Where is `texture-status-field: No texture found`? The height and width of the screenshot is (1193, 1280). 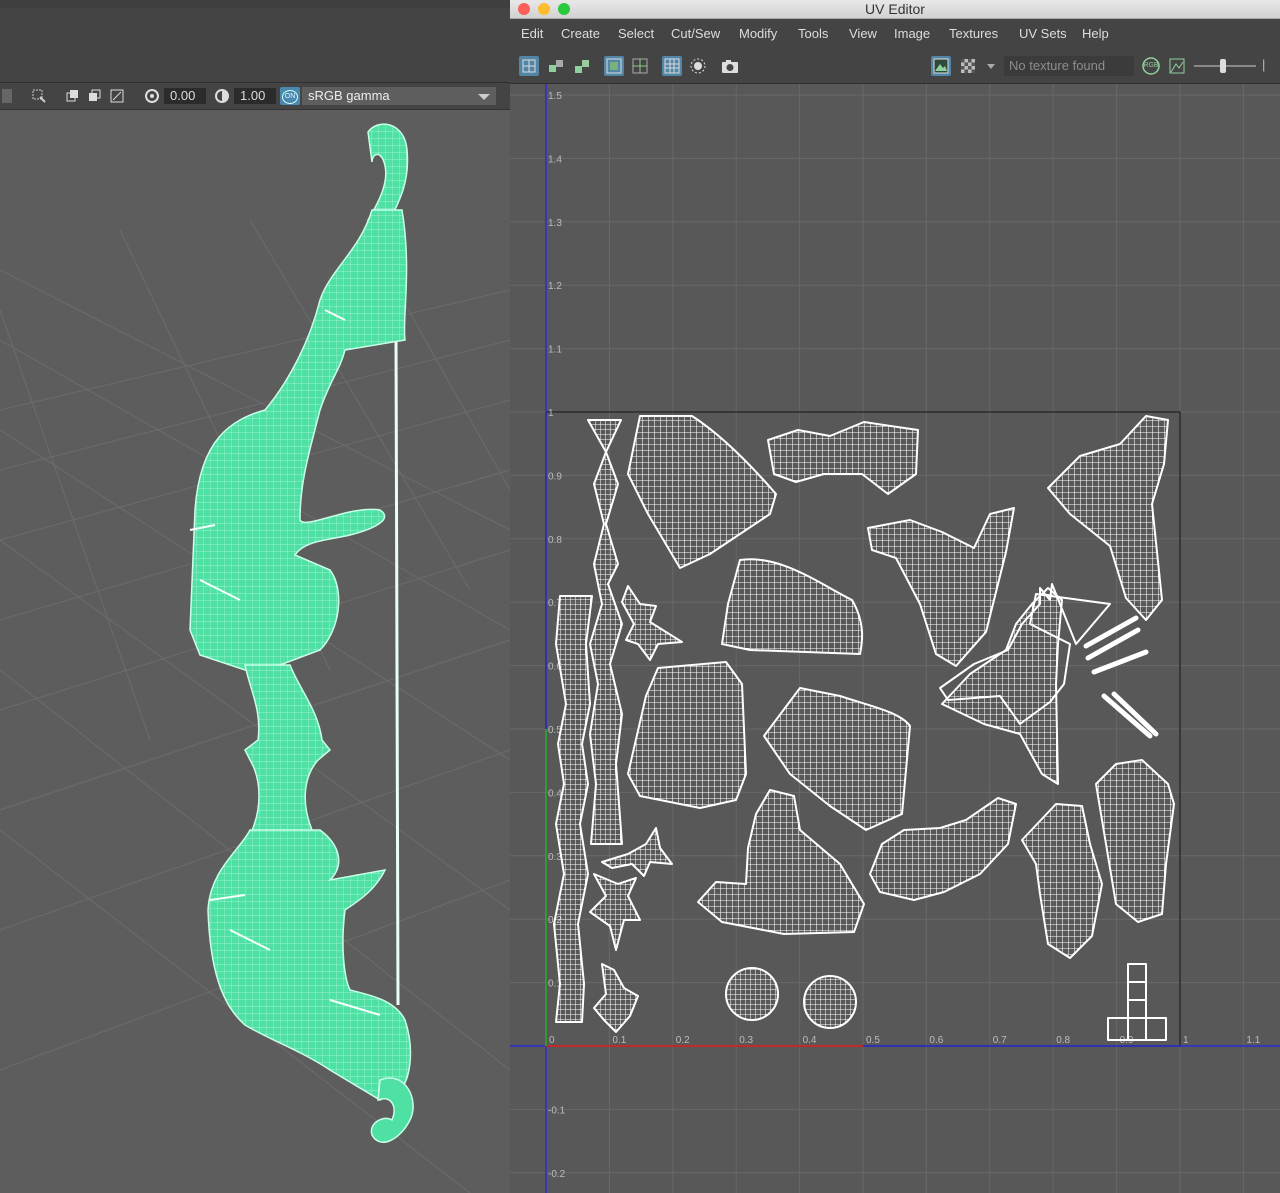
texture-status-field: No texture found is located at coordinates (1069, 66).